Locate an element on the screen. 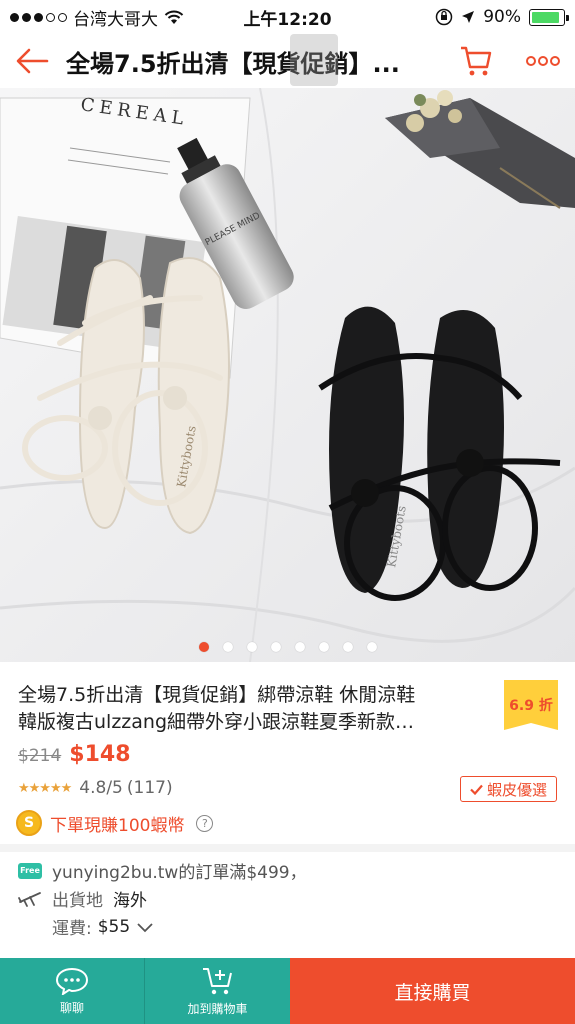 The width and height of the screenshot is (575, 1024). shipping-fee-row: 運費: $55 is located at coordinates (103, 926).